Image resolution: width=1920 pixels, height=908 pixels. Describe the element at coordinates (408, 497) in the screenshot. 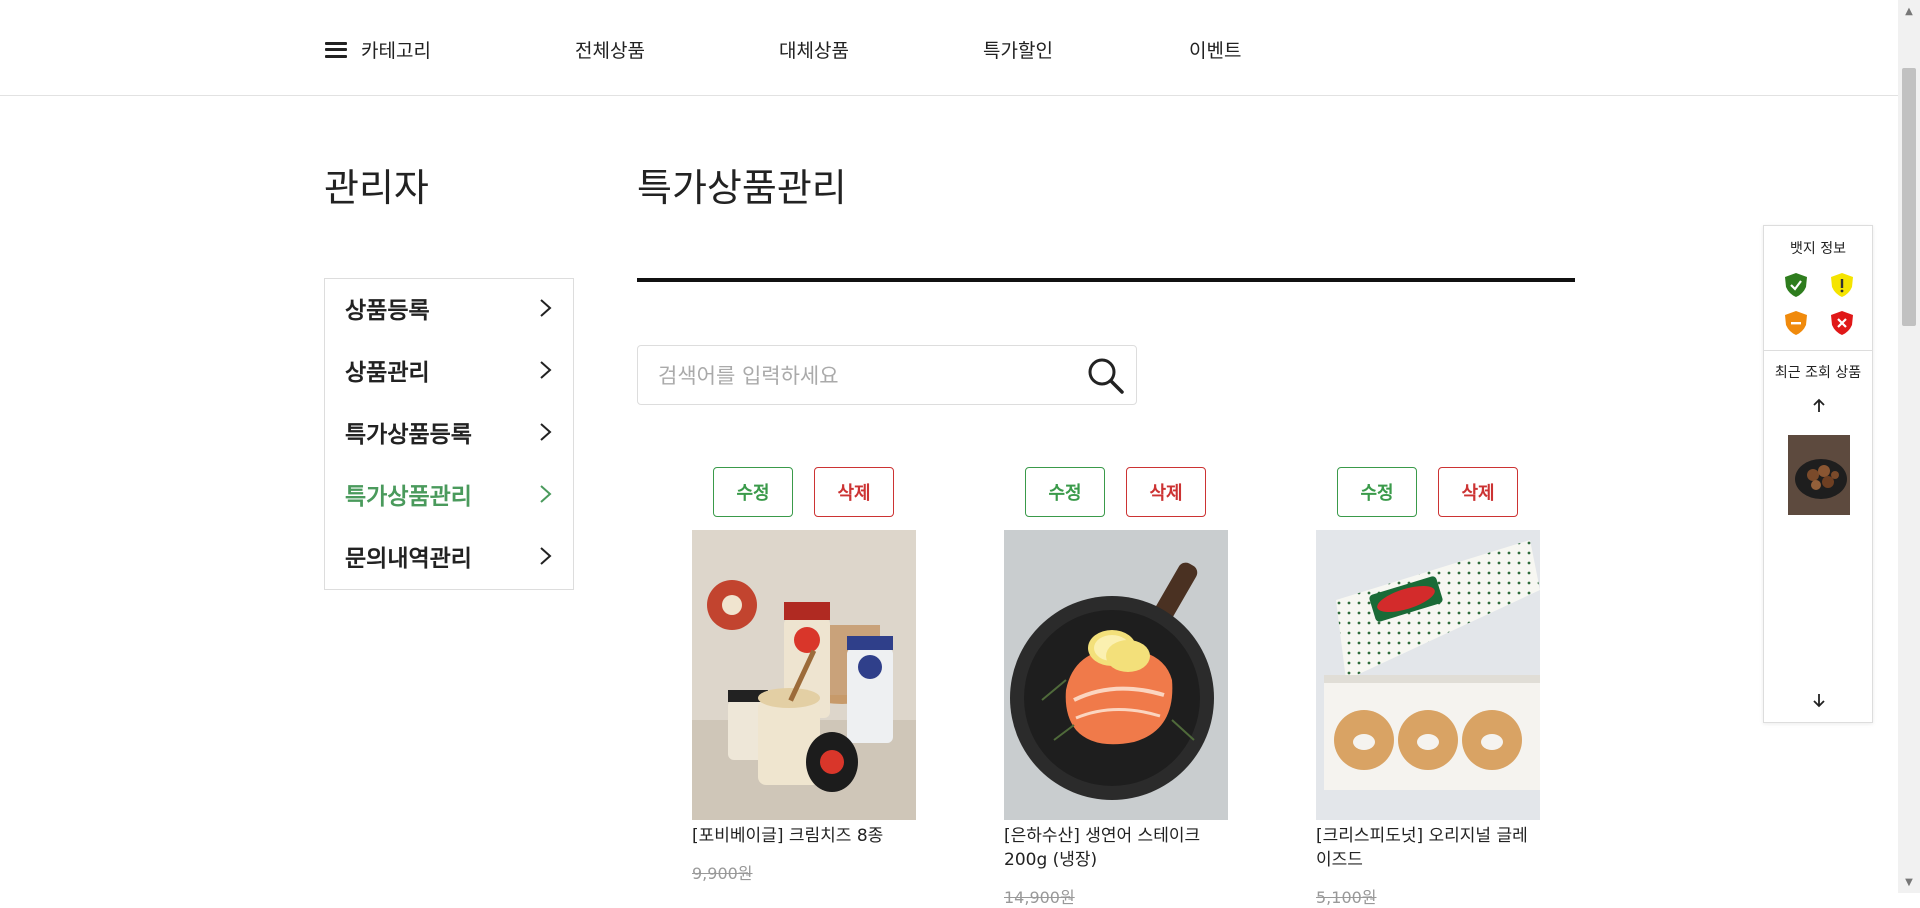

I see `sidebar-item-label: 특가상품관리` at that location.